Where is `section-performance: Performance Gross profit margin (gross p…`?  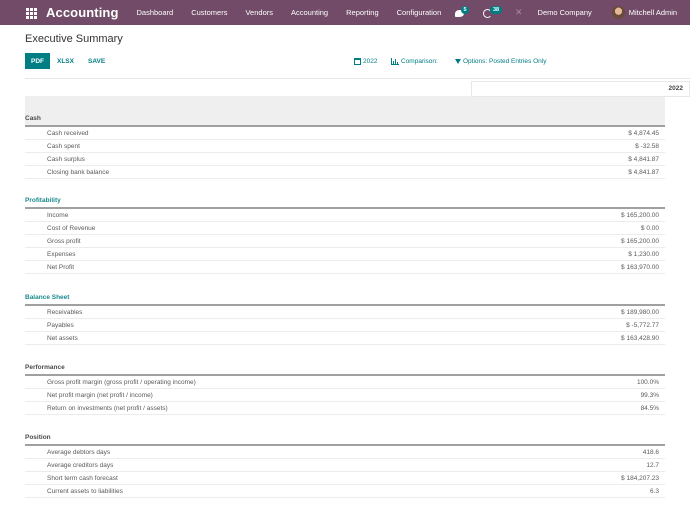 section-performance: Performance Gross profit margin (gross p… is located at coordinates (345, 388).